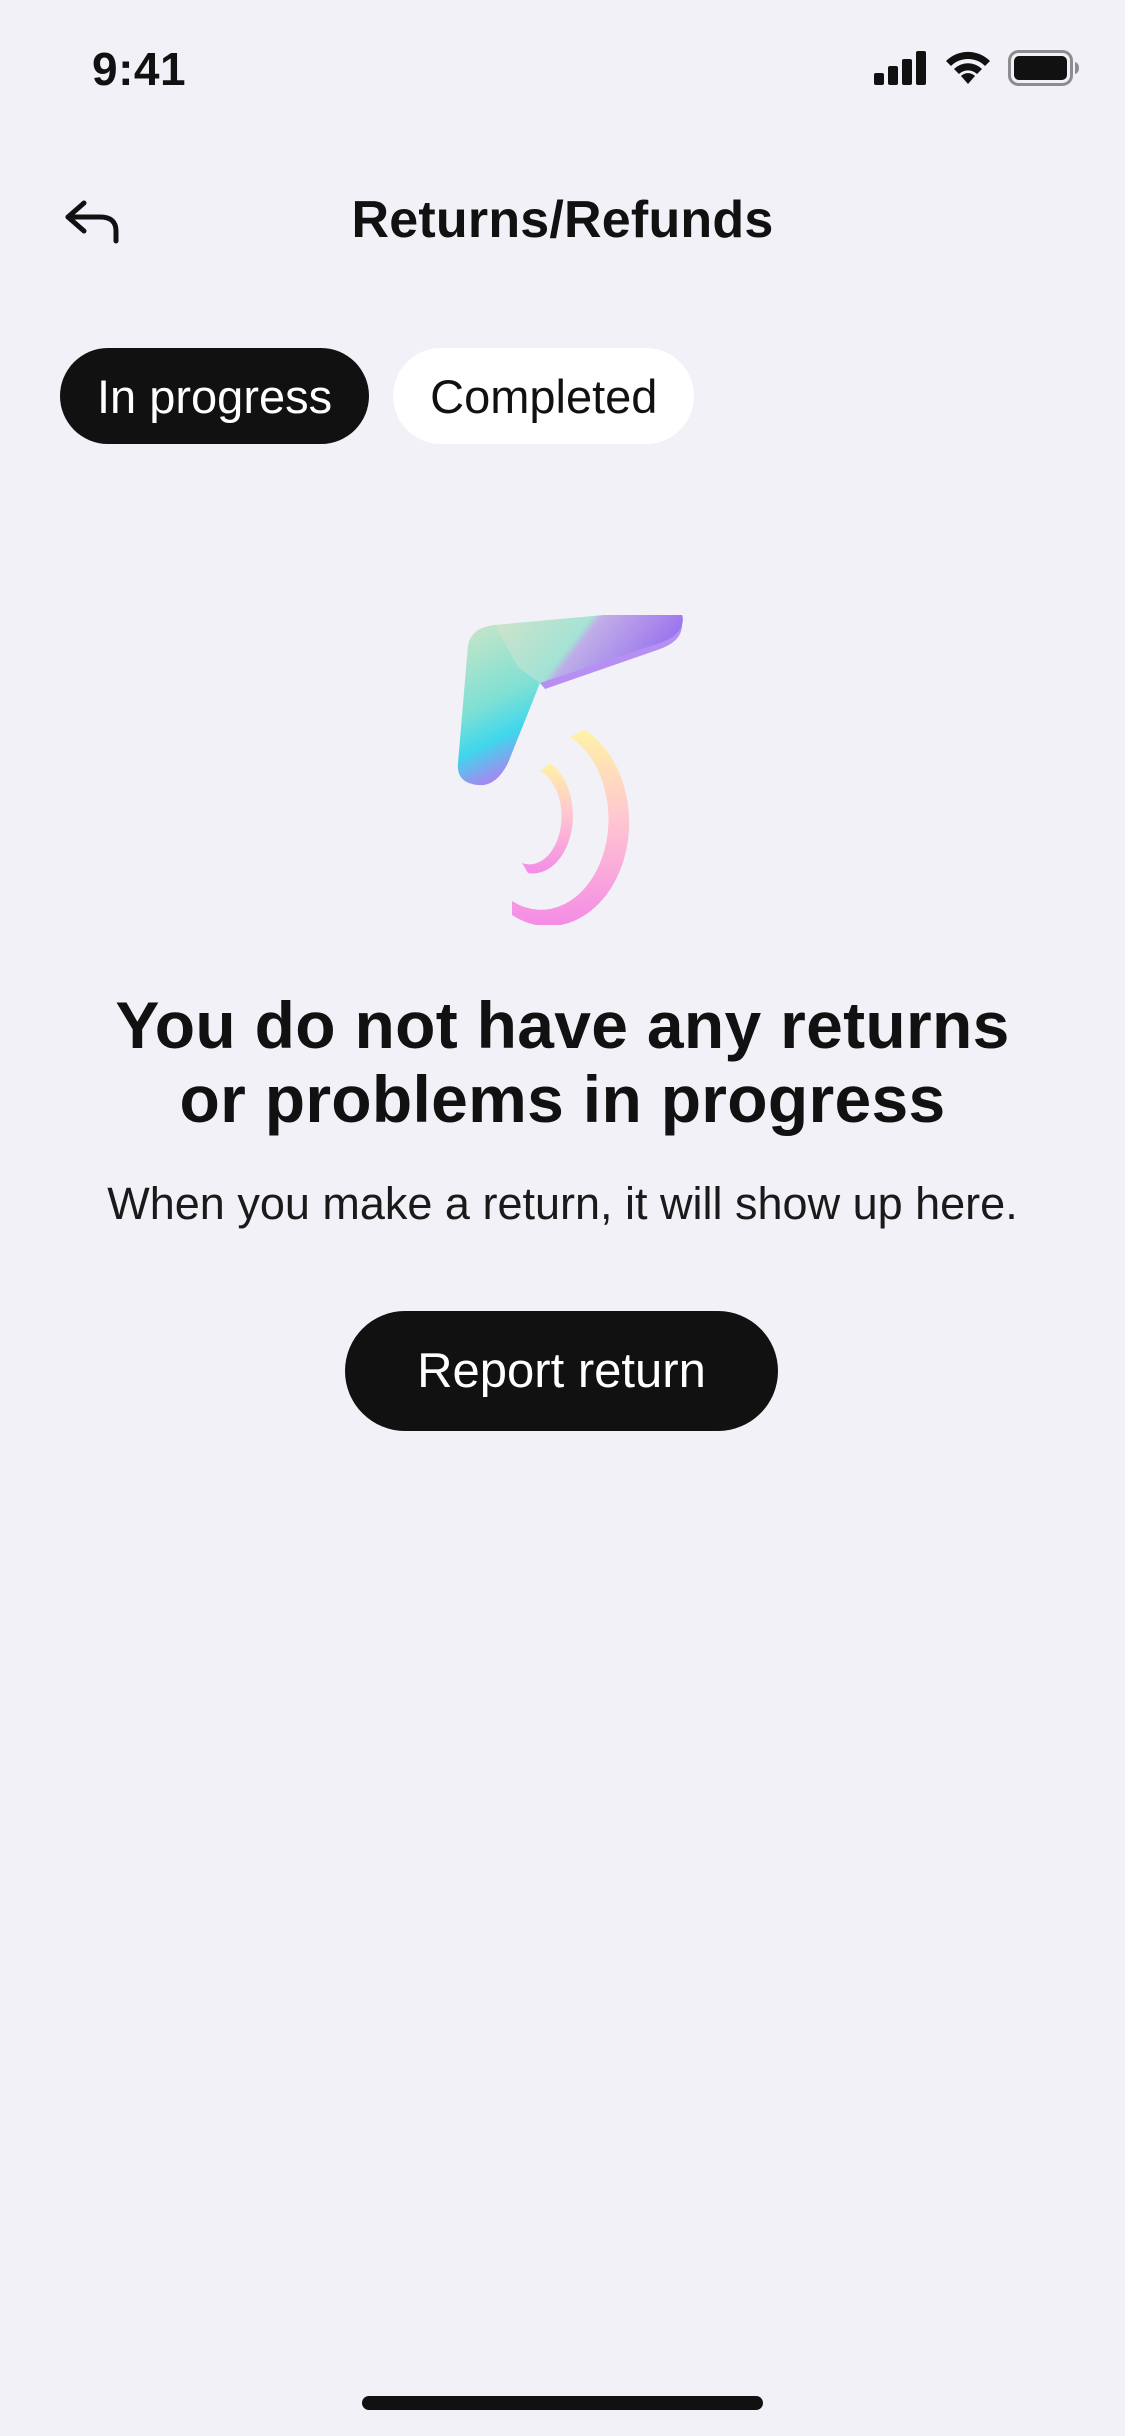 The height and width of the screenshot is (2436, 1125). What do you see at coordinates (544, 396) in the screenshot?
I see `tab-completed: Completed` at bounding box center [544, 396].